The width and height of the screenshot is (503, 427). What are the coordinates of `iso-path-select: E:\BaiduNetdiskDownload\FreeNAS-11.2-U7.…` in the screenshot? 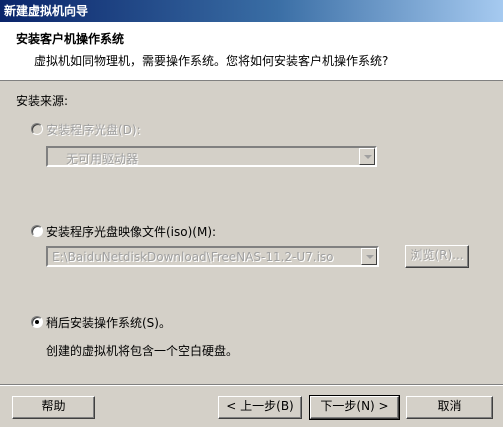 It's located at (212, 256).